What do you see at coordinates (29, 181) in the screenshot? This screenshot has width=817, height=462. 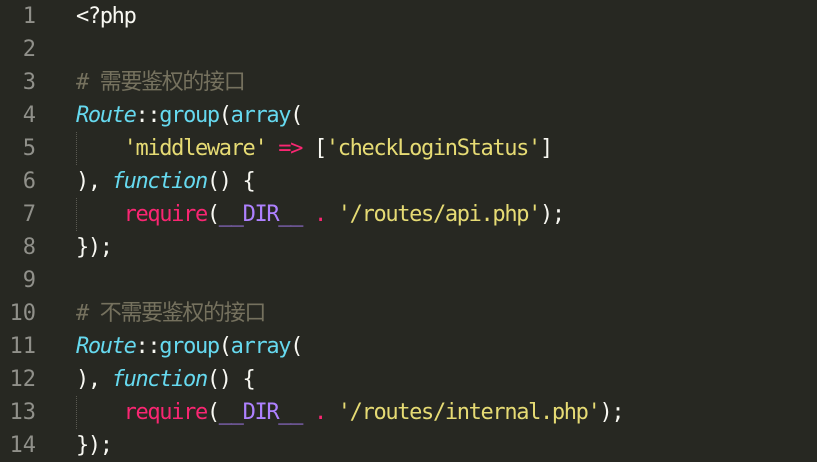 I see `line-number: 6` at bounding box center [29, 181].